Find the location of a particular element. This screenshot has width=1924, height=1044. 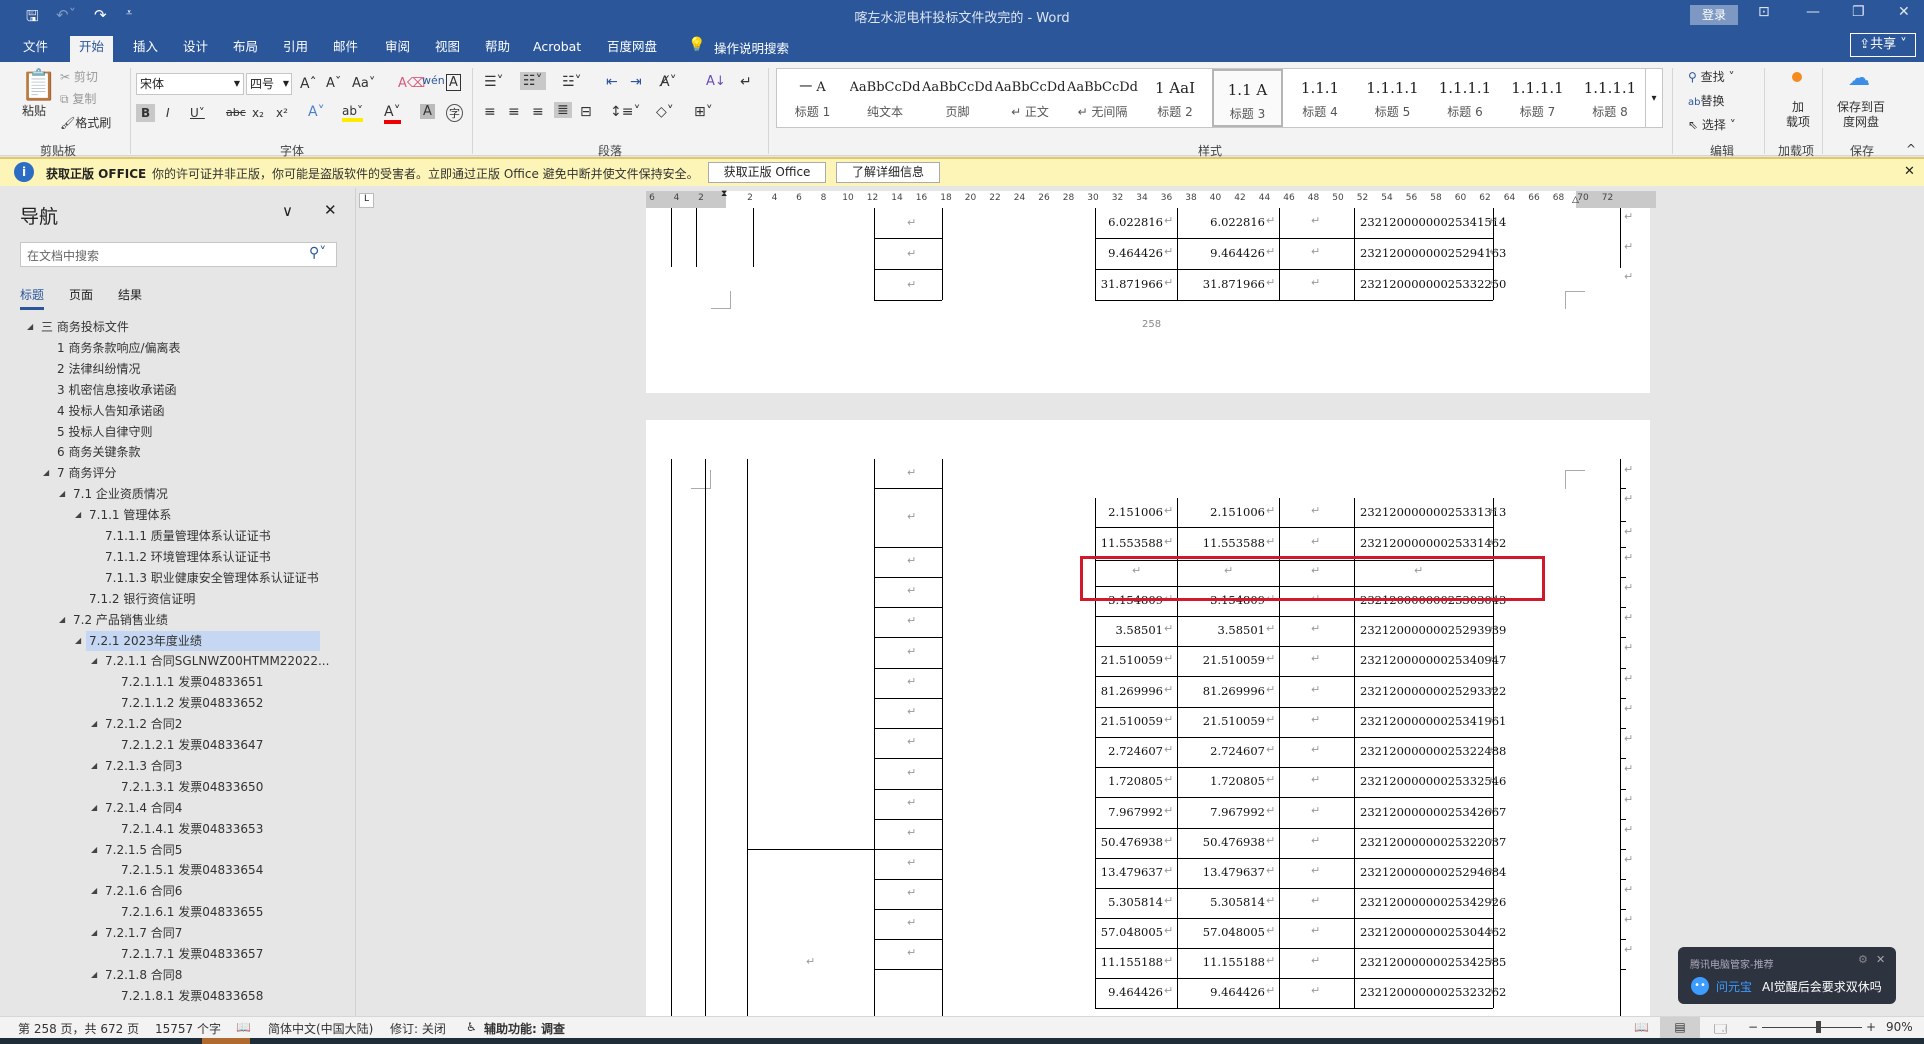

text-effects-icon: A˅ is located at coordinates (316, 112).